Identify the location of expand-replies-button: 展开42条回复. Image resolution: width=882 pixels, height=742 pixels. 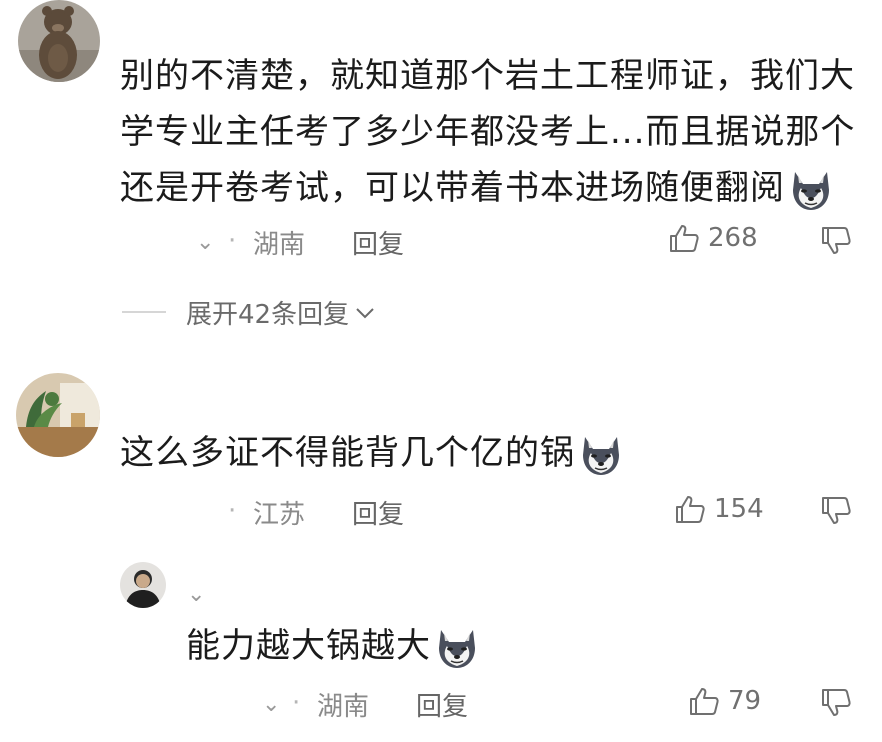
(281, 312).